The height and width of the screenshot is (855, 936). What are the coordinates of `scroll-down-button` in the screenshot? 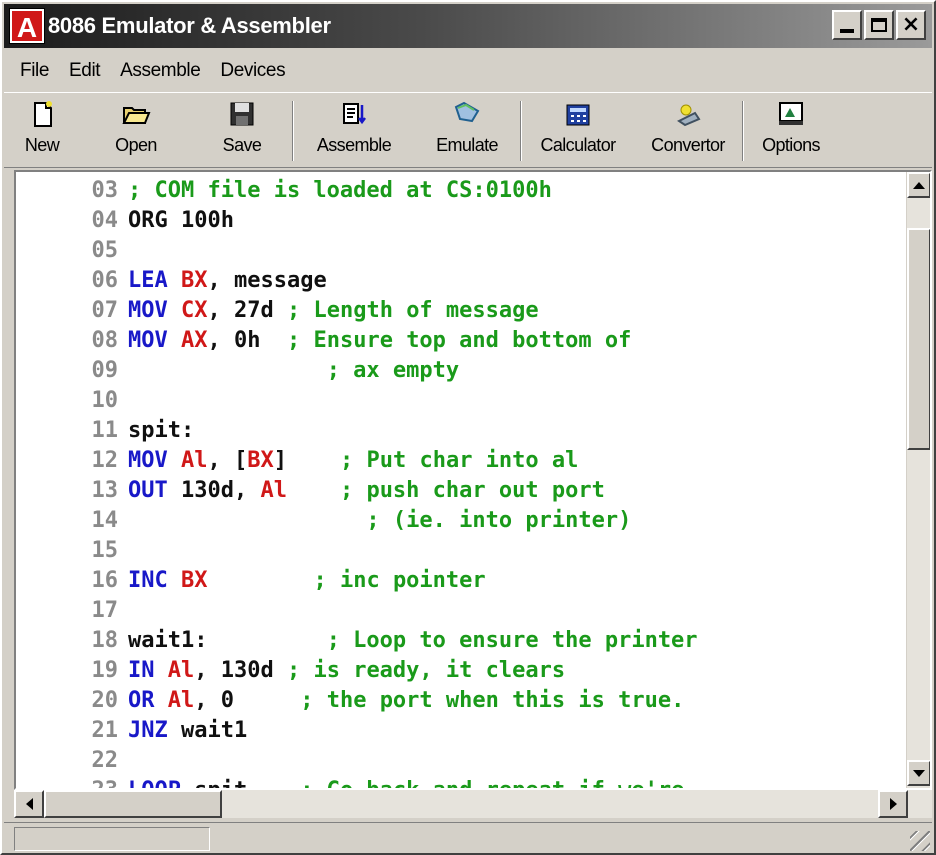 It's located at (918, 773).